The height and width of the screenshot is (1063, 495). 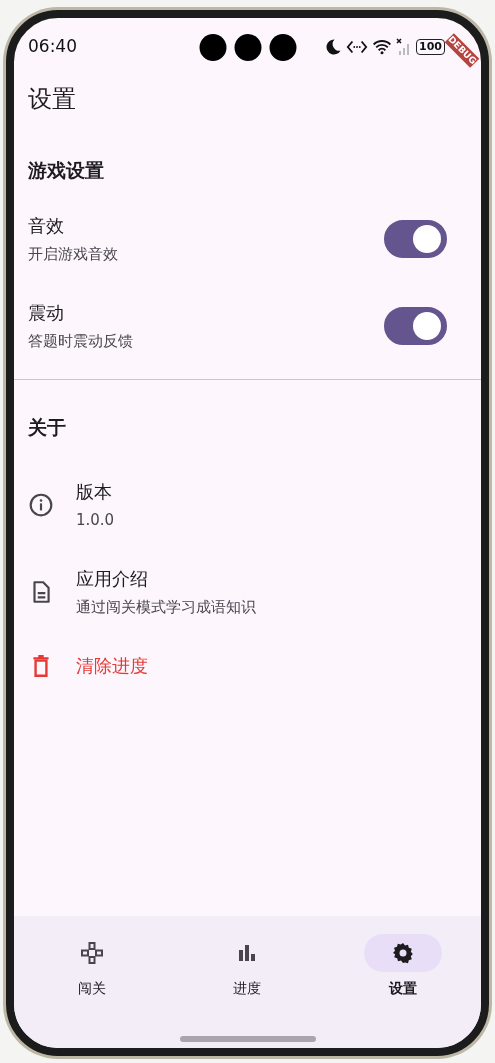 I want to click on list-item-subtitle: 开启游戏音效, so click(x=73, y=254).